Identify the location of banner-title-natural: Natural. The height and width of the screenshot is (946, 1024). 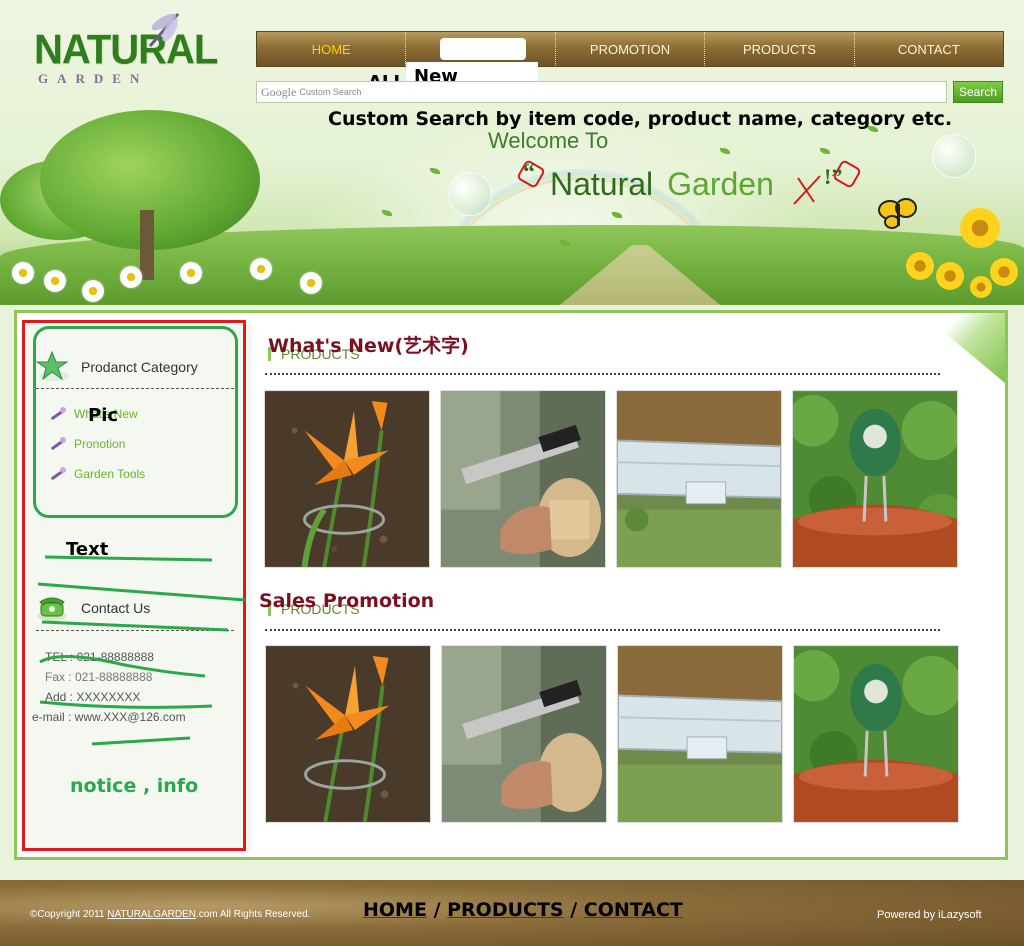
(602, 184).